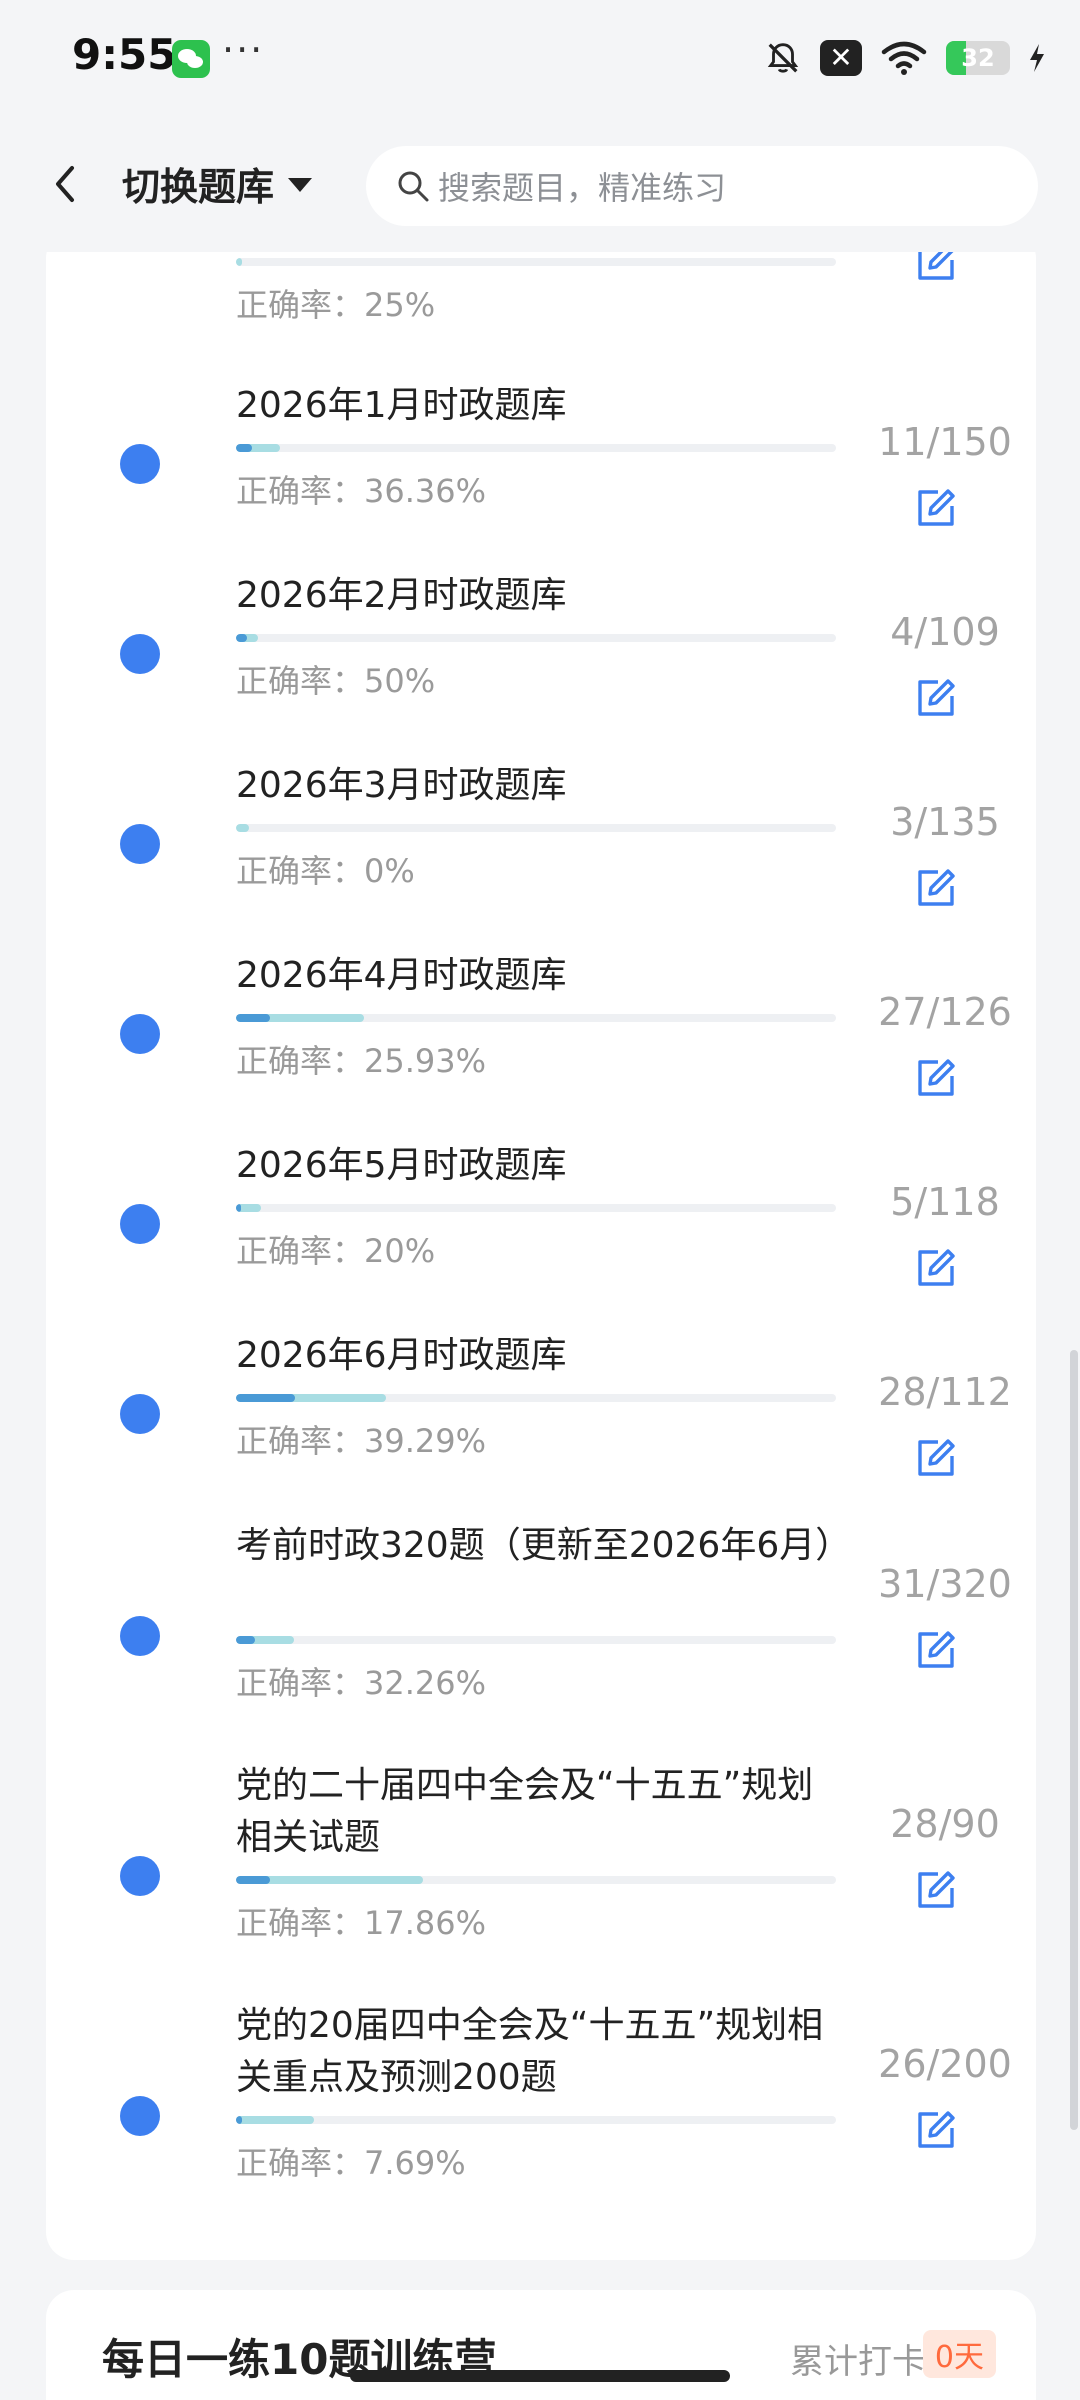 The image size is (1080, 2400). Describe the element at coordinates (530, 2051) in the screenshot. I see `item-title: 党的20届四中全会及“十五五”规划相关重点及预测200题` at that location.